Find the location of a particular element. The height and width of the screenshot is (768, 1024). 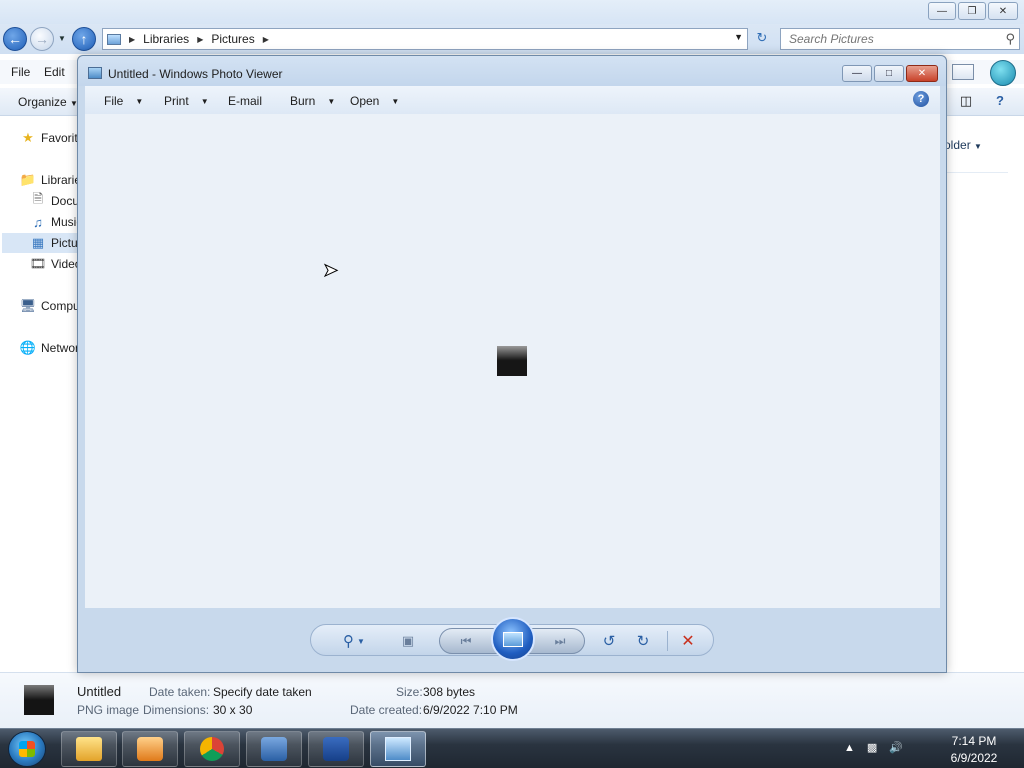

address-dropdown-icon: ▼ is located at coordinates (738, 37).